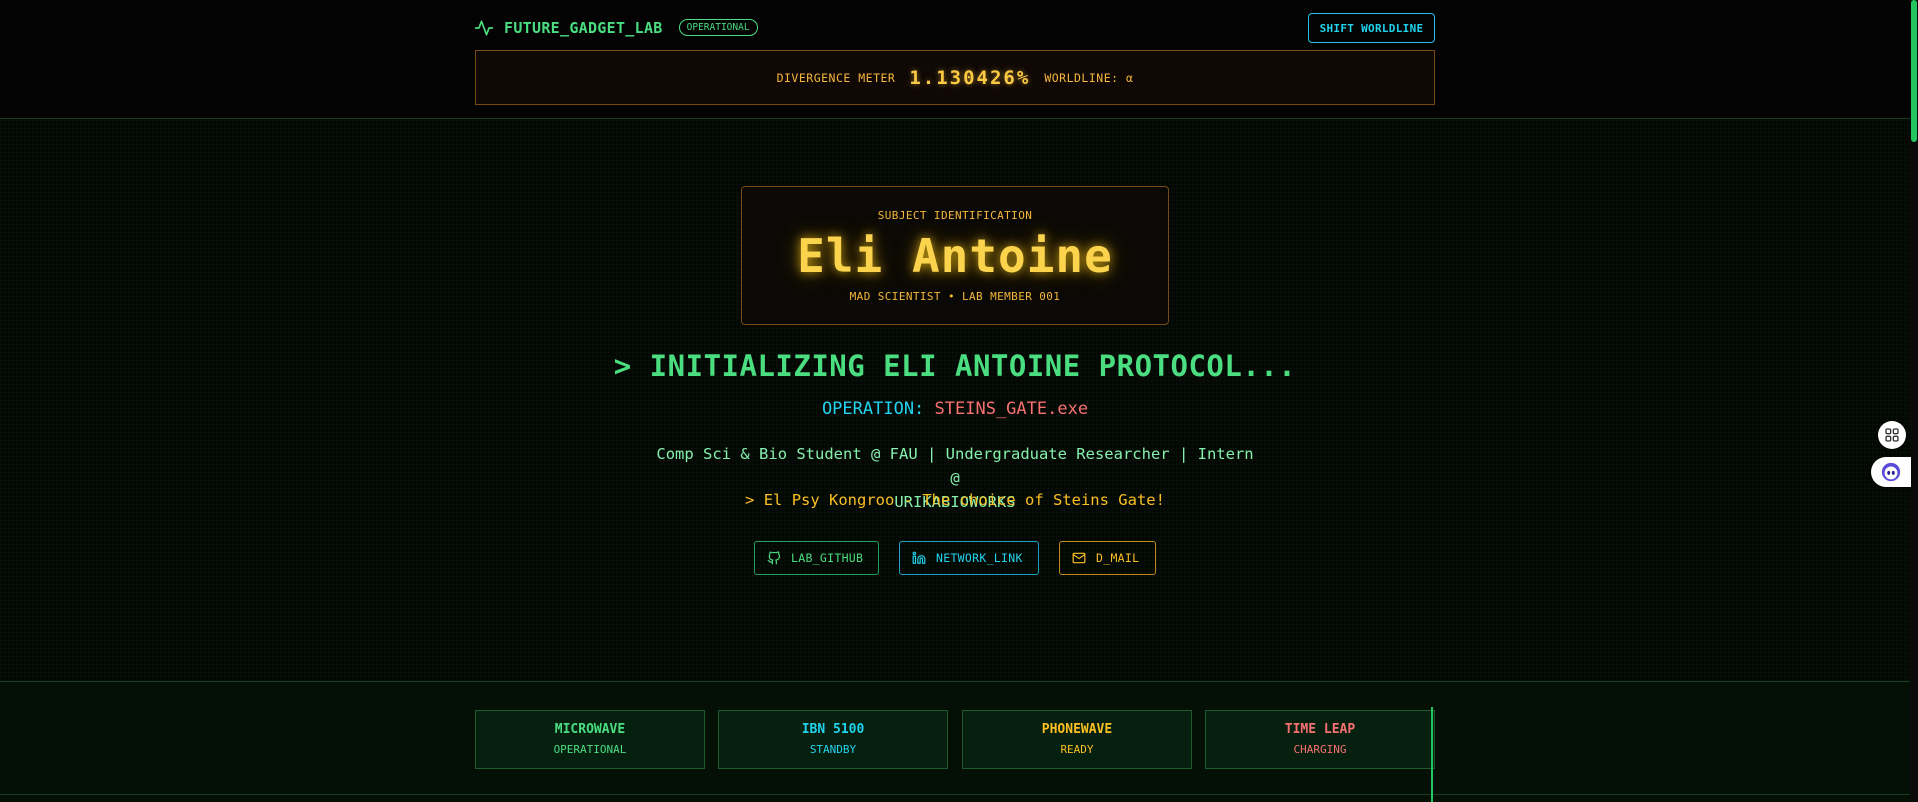 The width and height of the screenshot is (1918, 802). Describe the element at coordinates (1891, 472) in the screenshot. I see `assistant-face-icon` at that location.